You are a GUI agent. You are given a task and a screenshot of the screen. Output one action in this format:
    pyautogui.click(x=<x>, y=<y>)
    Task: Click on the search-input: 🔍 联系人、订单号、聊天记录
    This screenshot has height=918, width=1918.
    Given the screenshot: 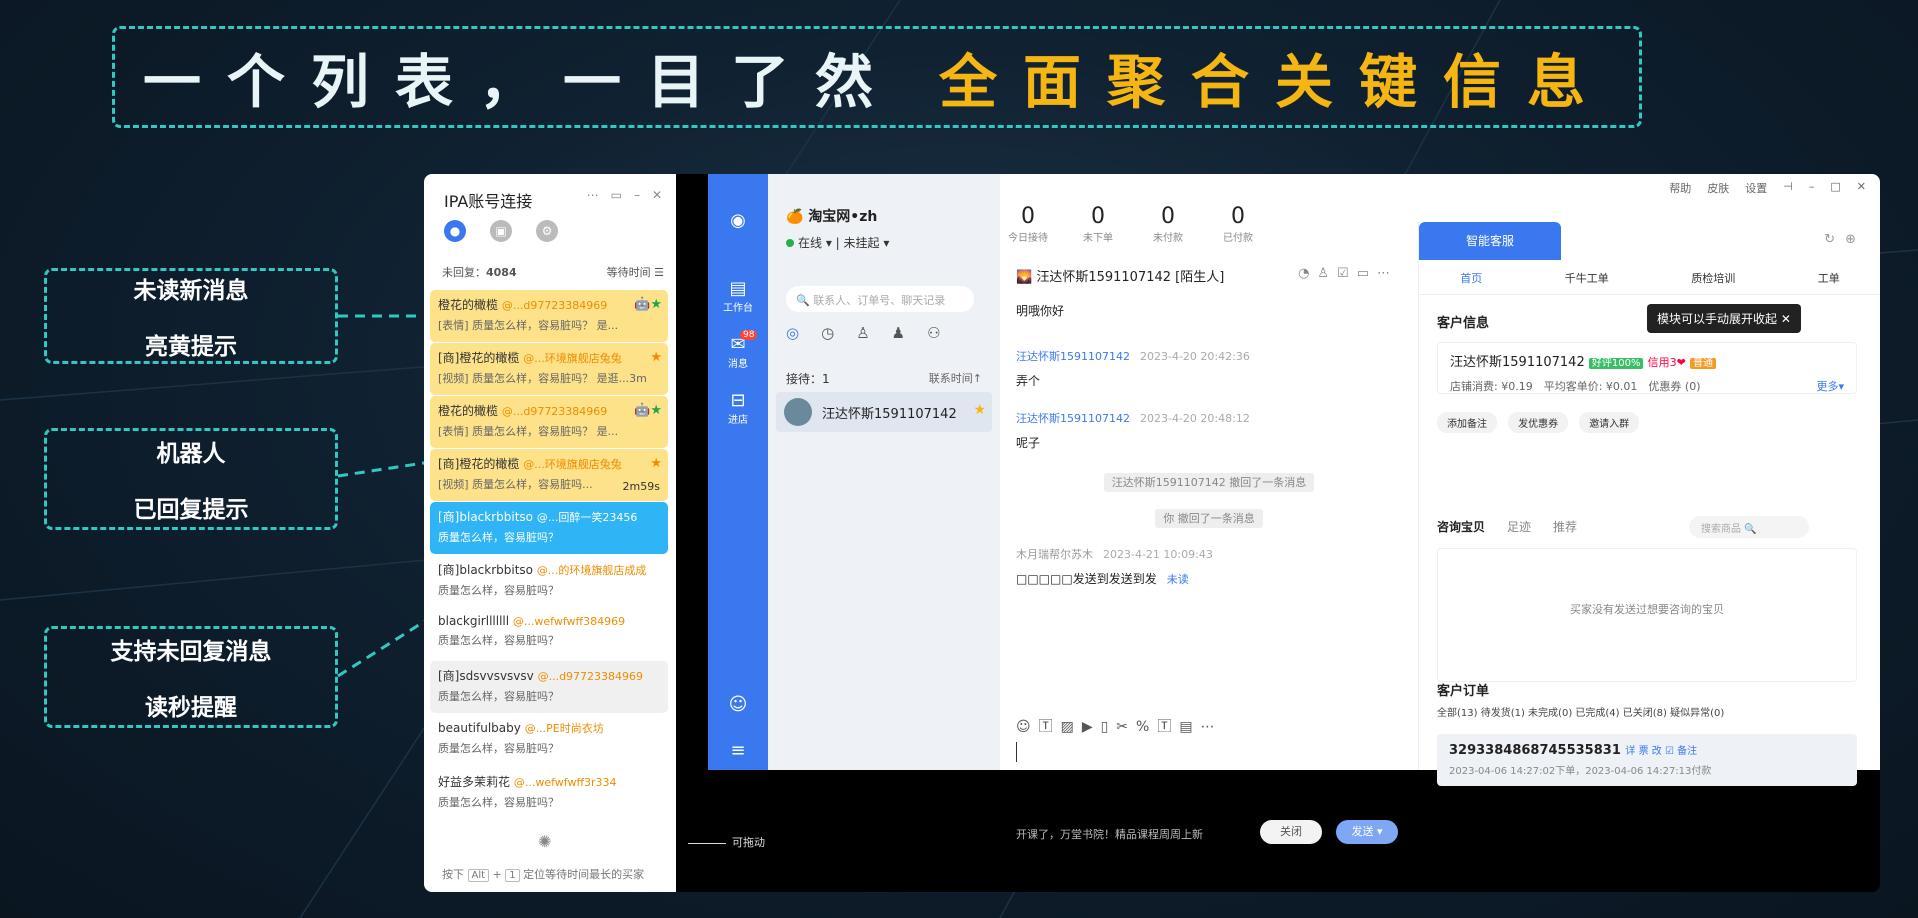 What is the action you would take?
    pyautogui.click(x=880, y=299)
    